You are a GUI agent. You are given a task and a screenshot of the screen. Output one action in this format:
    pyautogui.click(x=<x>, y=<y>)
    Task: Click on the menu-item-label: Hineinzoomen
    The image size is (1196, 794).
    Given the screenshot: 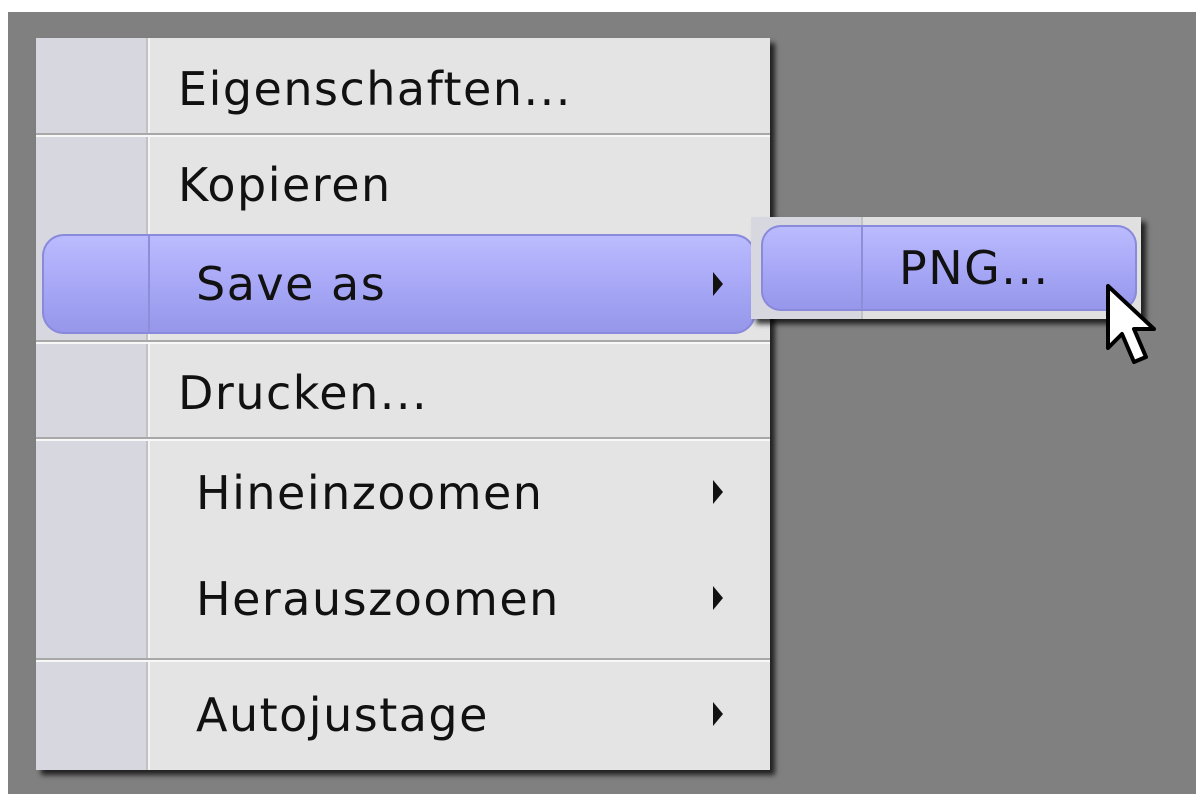 What is the action you would take?
    pyautogui.click(x=370, y=493)
    